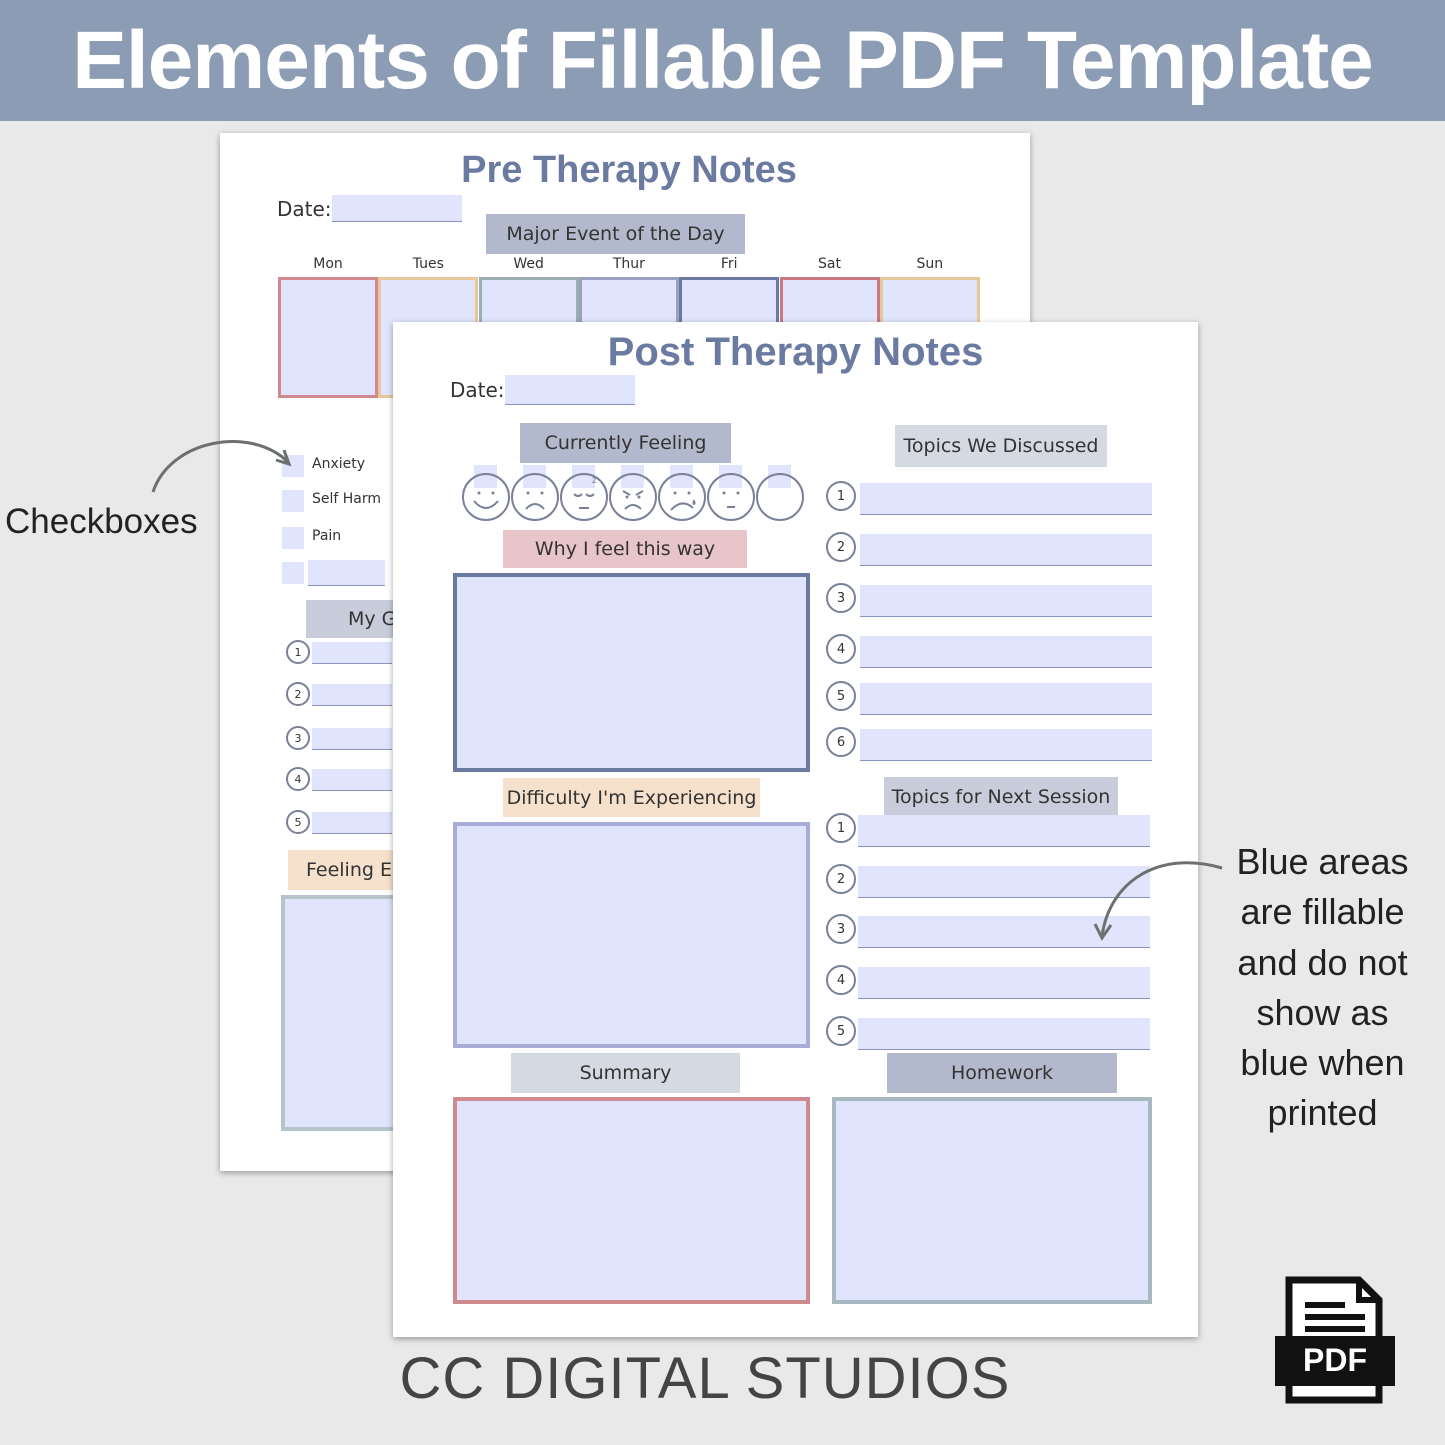  What do you see at coordinates (841, 742) in the screenshot?
I see `number-badge: 6` at bounding box center [841, 742].